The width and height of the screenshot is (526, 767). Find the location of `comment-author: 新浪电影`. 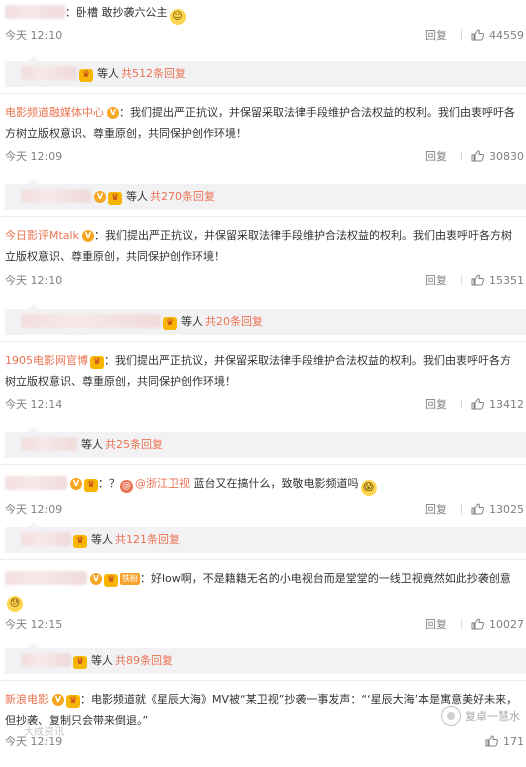

comment-author: 新浪电影 is located at coordinates (27, 699).